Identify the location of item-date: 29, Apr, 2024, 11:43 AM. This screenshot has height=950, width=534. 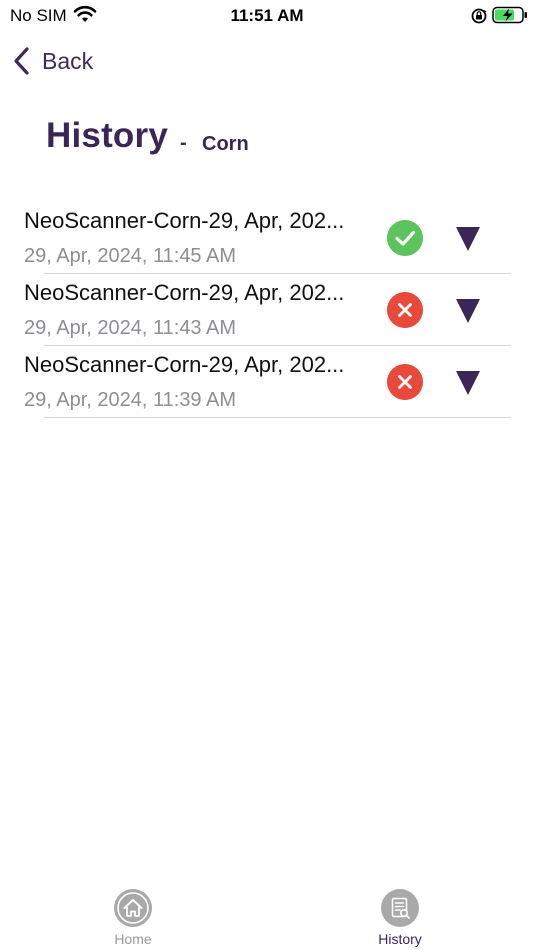
(130, 328).